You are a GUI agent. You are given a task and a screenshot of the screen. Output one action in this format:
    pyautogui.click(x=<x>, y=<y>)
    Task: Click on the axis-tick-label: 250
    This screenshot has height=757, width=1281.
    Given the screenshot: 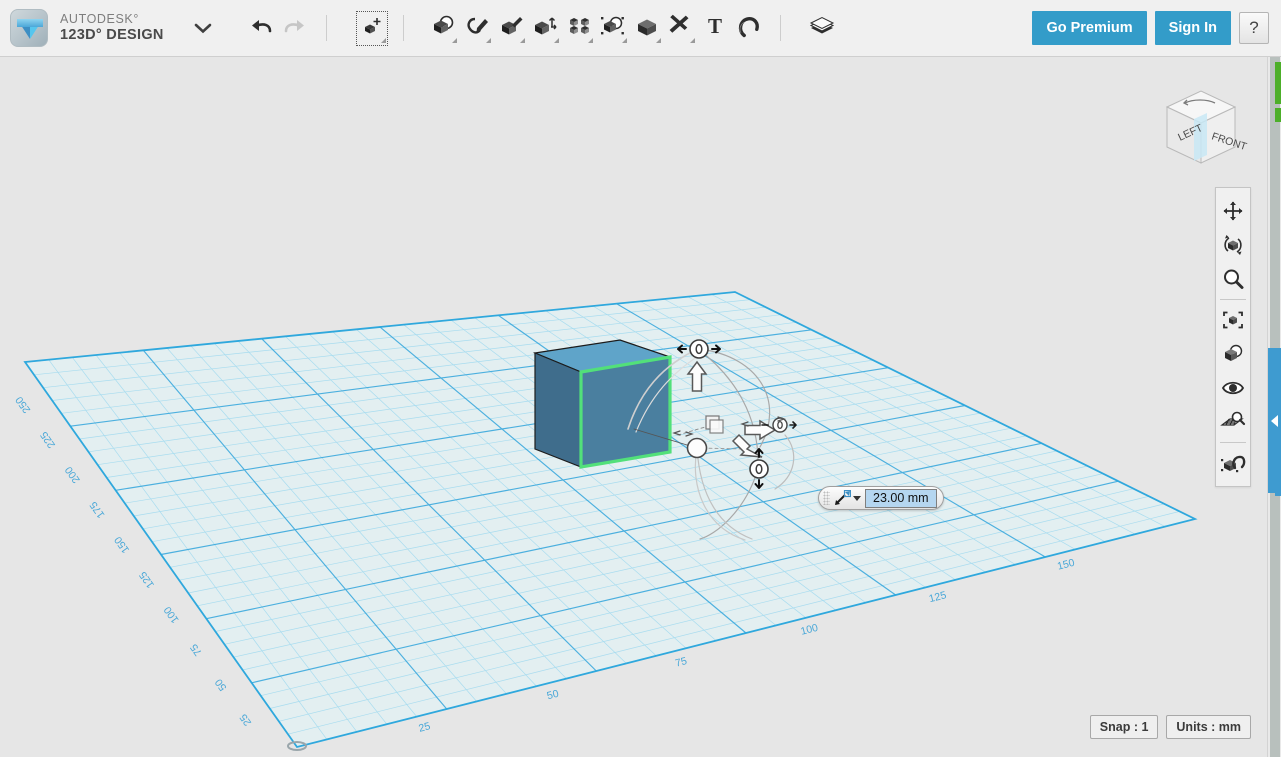 What is the action you would take?
    pyautogui.click(x=23, y=404)
    